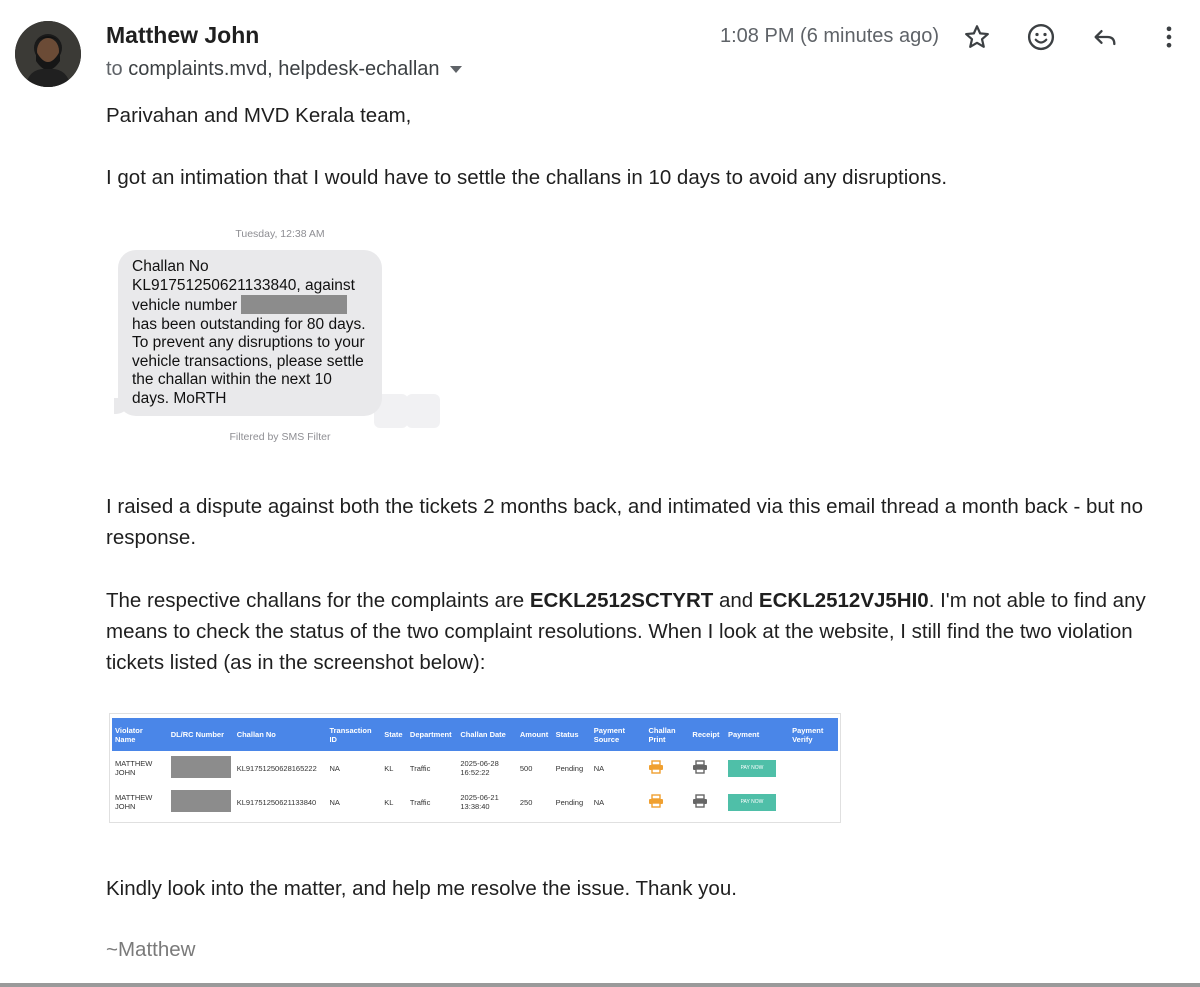  I want to click on column-header: Payment, so click(757, 734).